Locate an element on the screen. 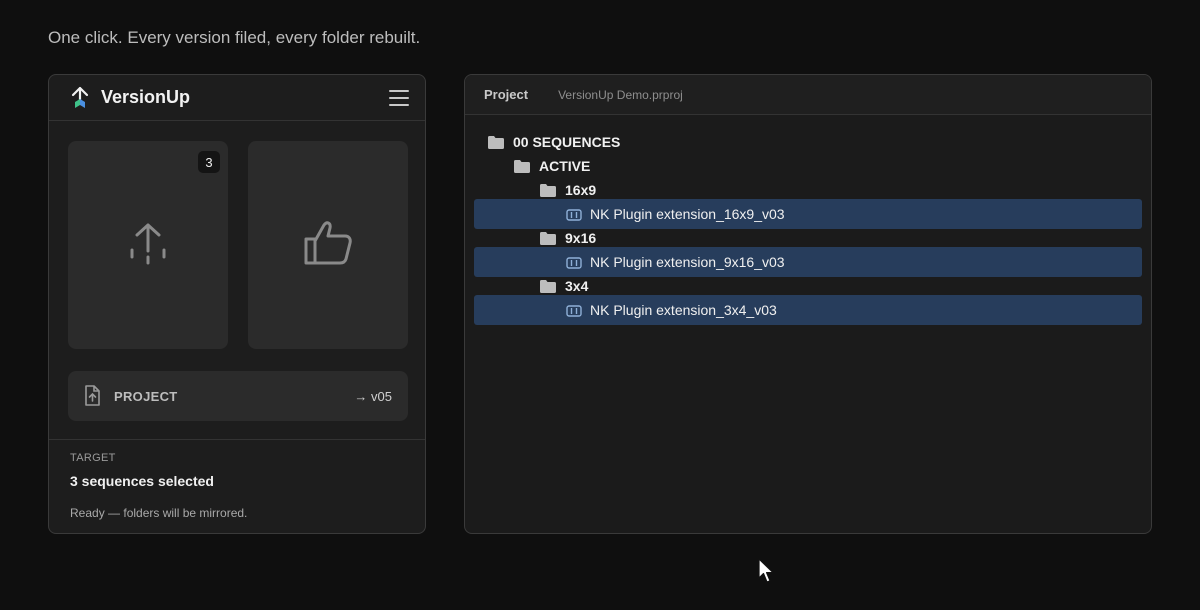  count-badge: 3 is located at coordinates (209, 162).